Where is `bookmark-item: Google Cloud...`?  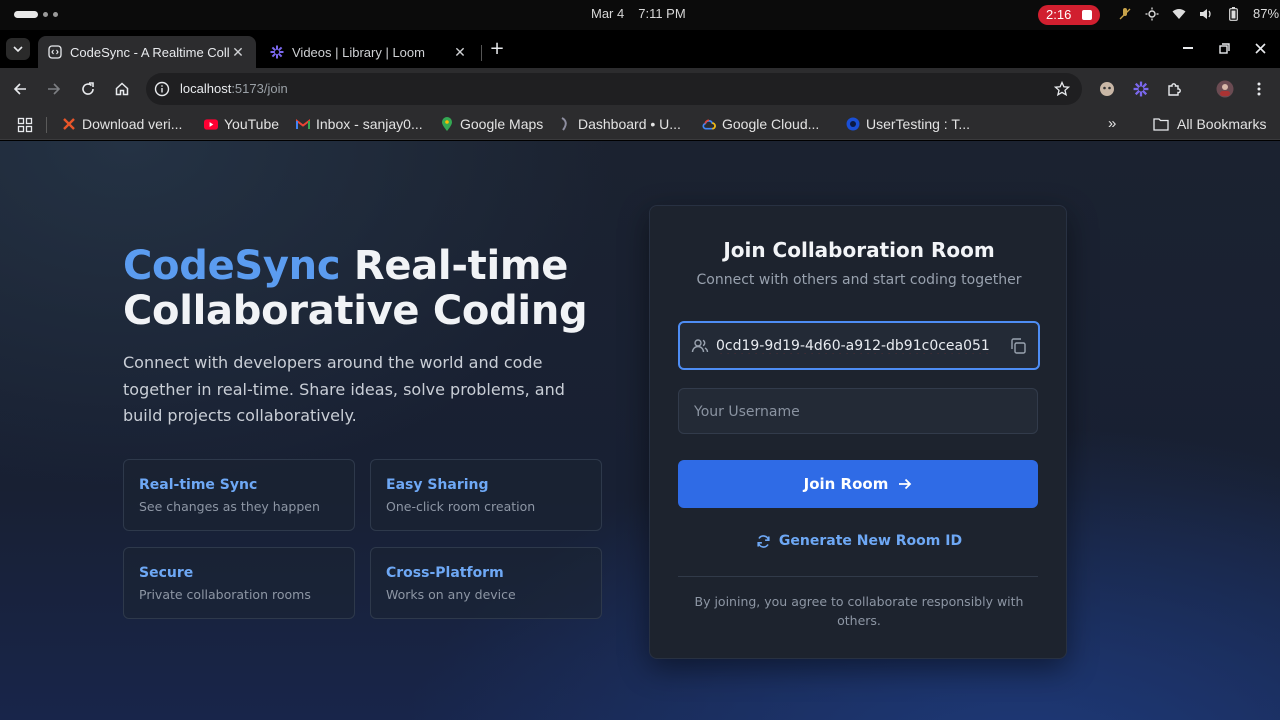
bookmark-item: Google Cloud... is located at coordinates (760, 124).